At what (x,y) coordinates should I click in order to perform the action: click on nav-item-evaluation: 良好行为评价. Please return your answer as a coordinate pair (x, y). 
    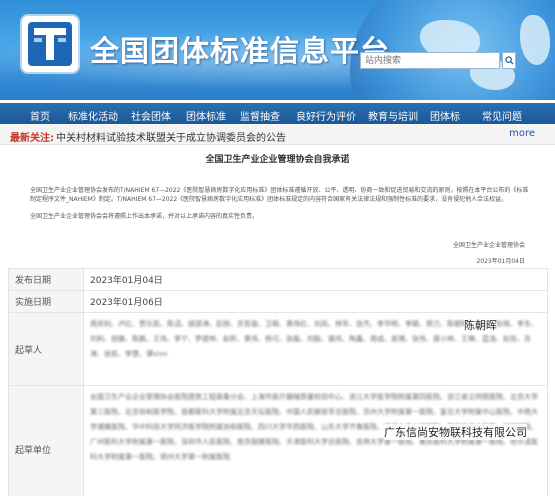
    Looking at the image, I should click on (326, 115).